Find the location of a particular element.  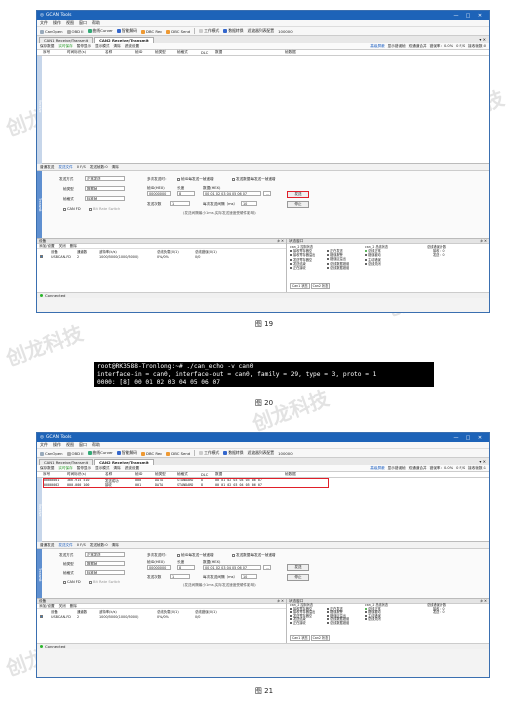

send-clear-button: 清除 is located at coordinates (115, 167).